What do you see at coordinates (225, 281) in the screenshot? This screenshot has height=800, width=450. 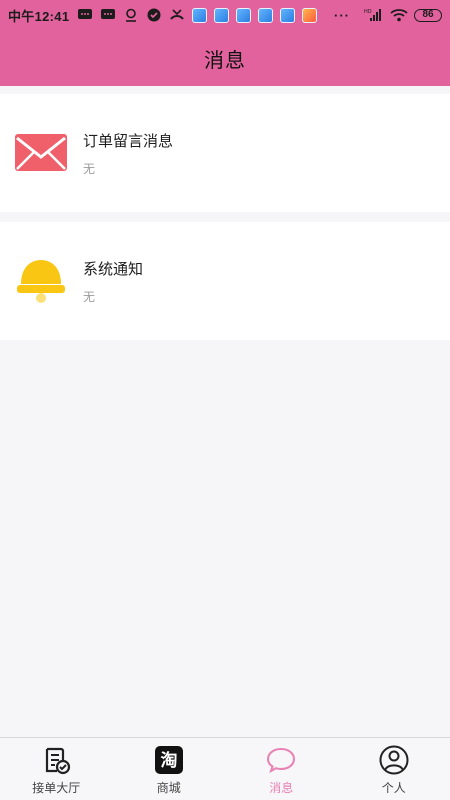 I see `system-notices-card: 系统通知 无` at bounding box center [225, 281].